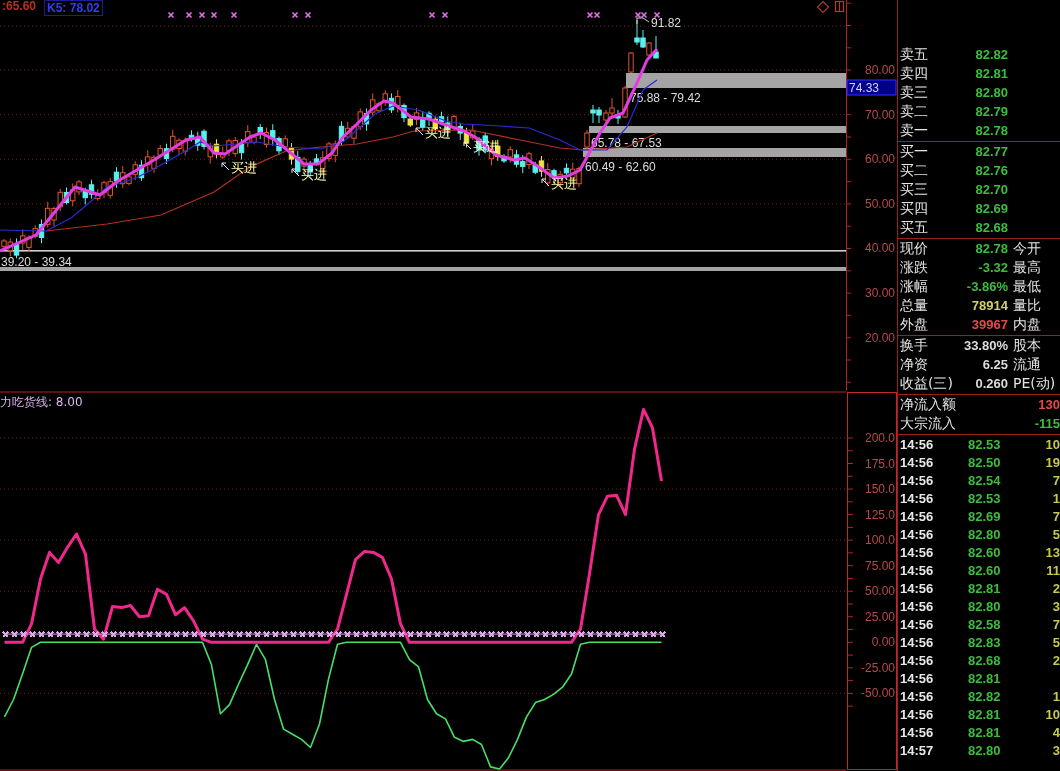 The height and width of the screenshot is (771, 1060). What do you see at coordinates (985, 516) in the screenshot?
I see `trade-price: 82.69` at bounding box center [985, 516].